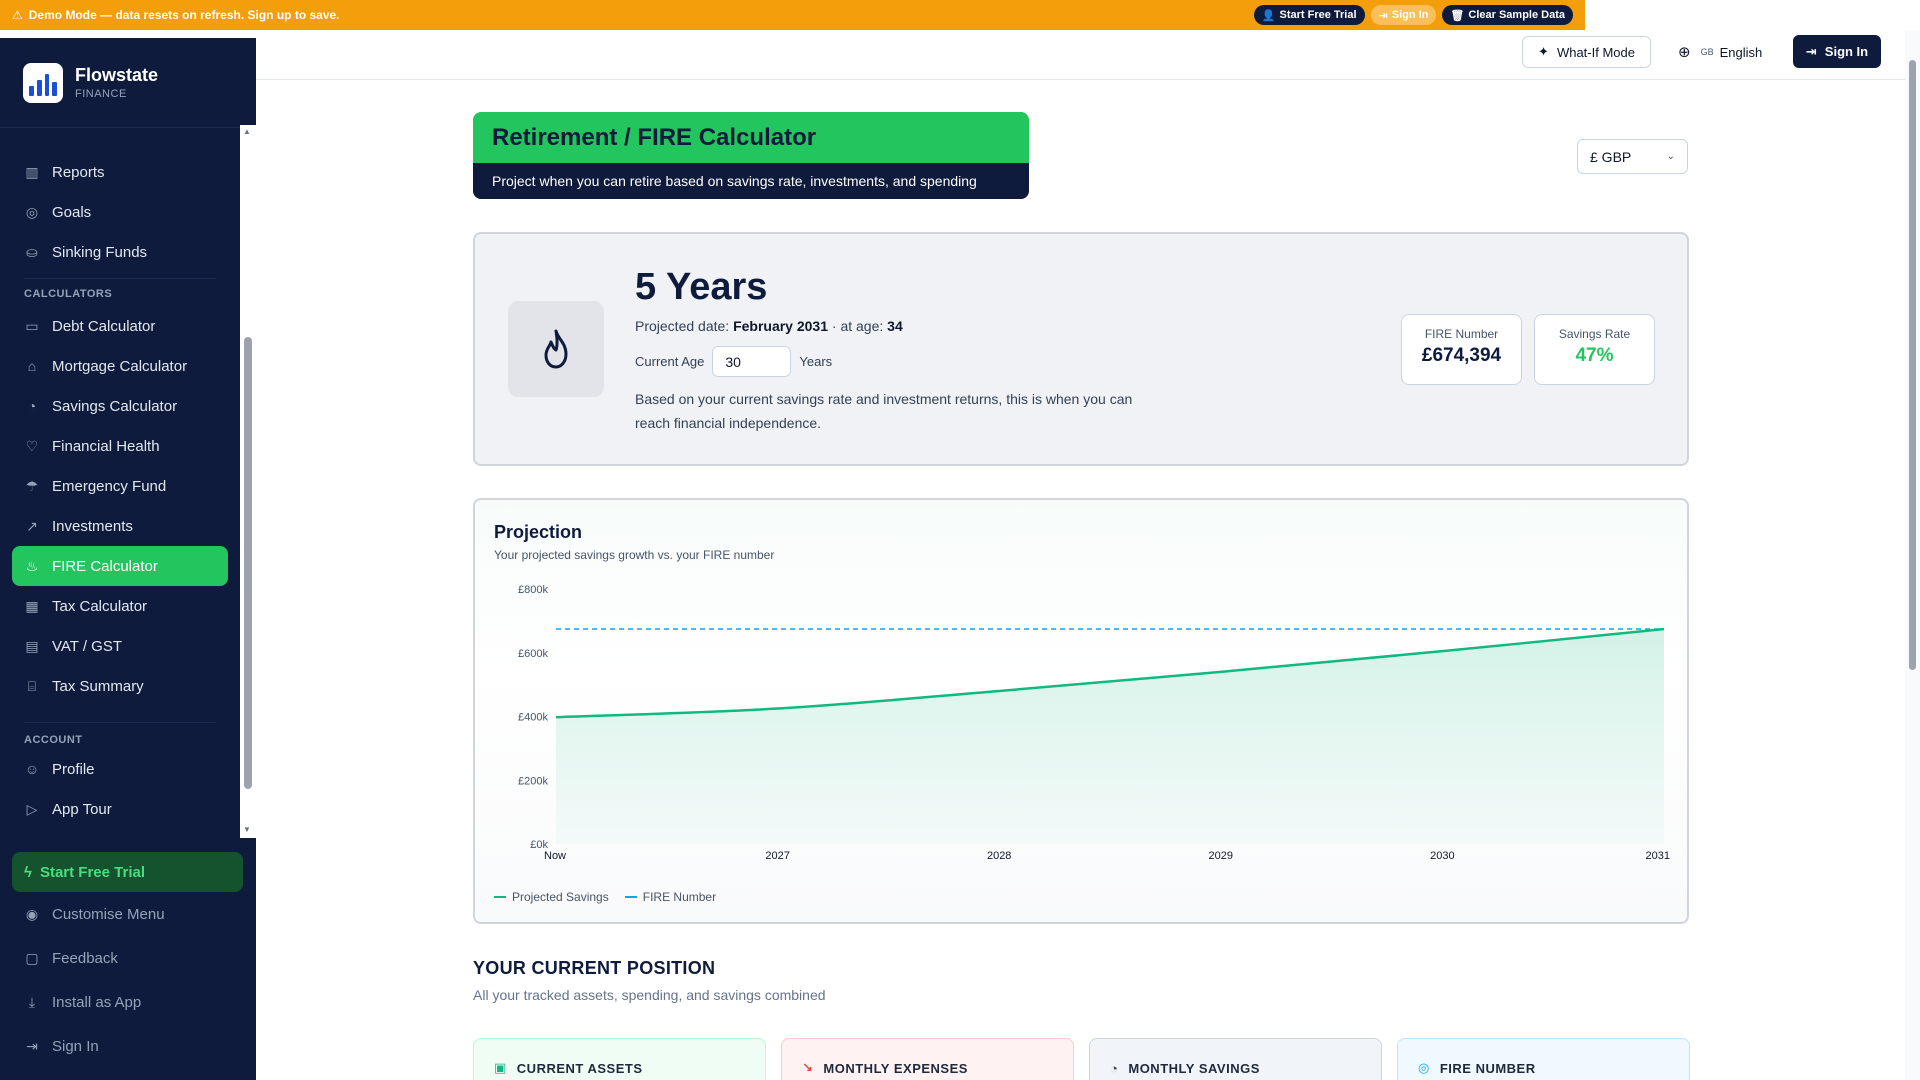 Image resolution: width=1920 pixels, height=1080 pixels. Describe the element at coordinates (32, 171) in the screenshot. I see `bar-chart-icon: ▥` at that location.